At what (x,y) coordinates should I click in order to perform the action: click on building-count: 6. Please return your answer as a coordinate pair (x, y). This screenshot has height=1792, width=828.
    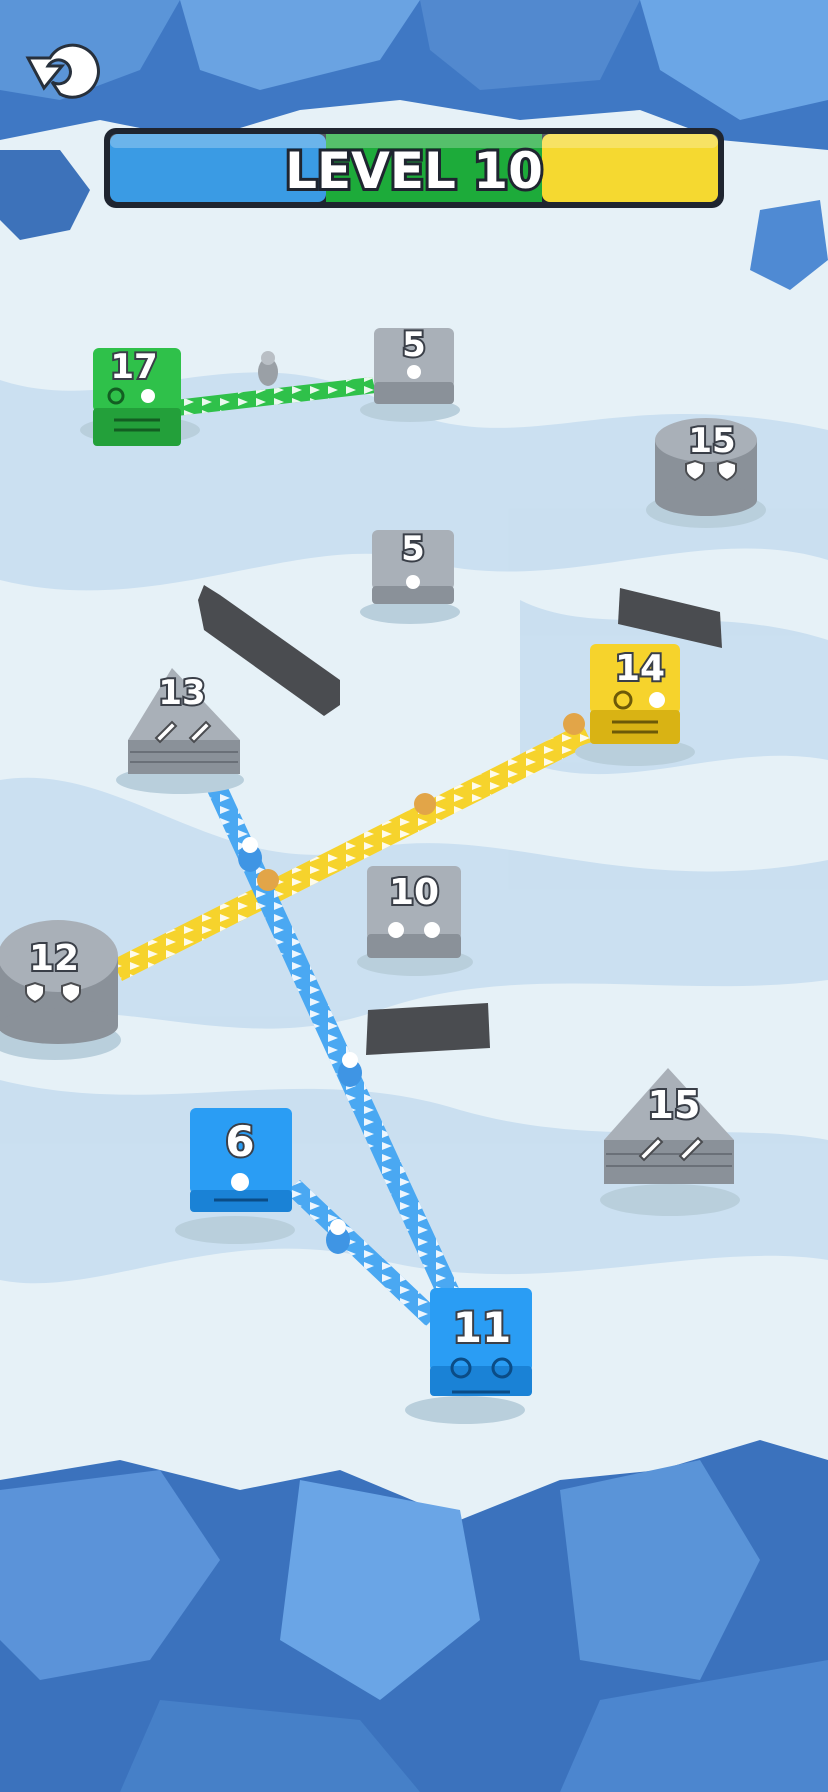
    Looking at the image, I should click on (239, 1141).